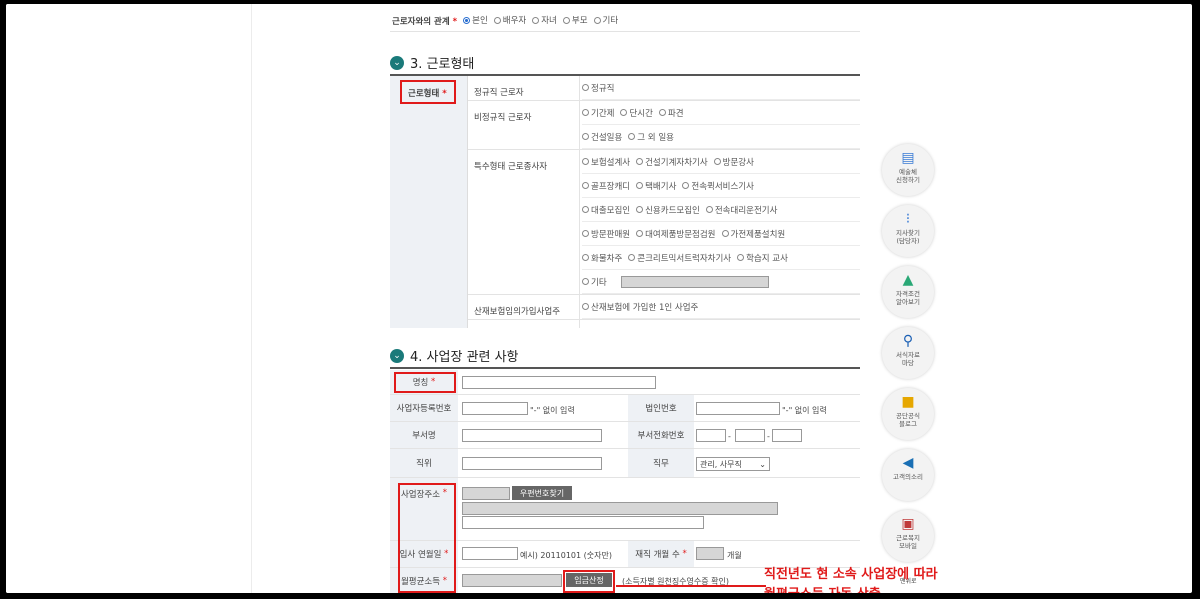 This screenshot has width=1200, height=599. What do you see at coordinates (908, 542) in the screenshot?
I see `quick-menu-label: 근로복지 모바일` at bounding box center [908, 542].